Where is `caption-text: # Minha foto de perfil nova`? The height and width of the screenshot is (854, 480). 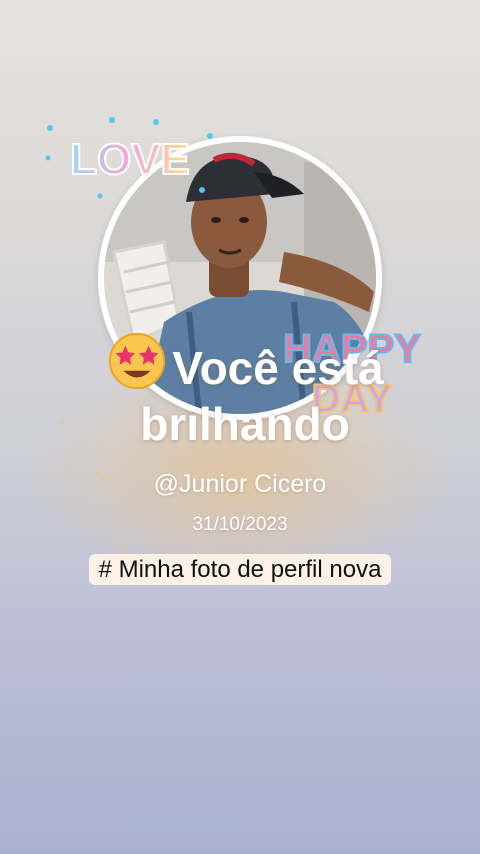 caption-text: # Minha foto de perfil nova is located at coordinates (240, 569).